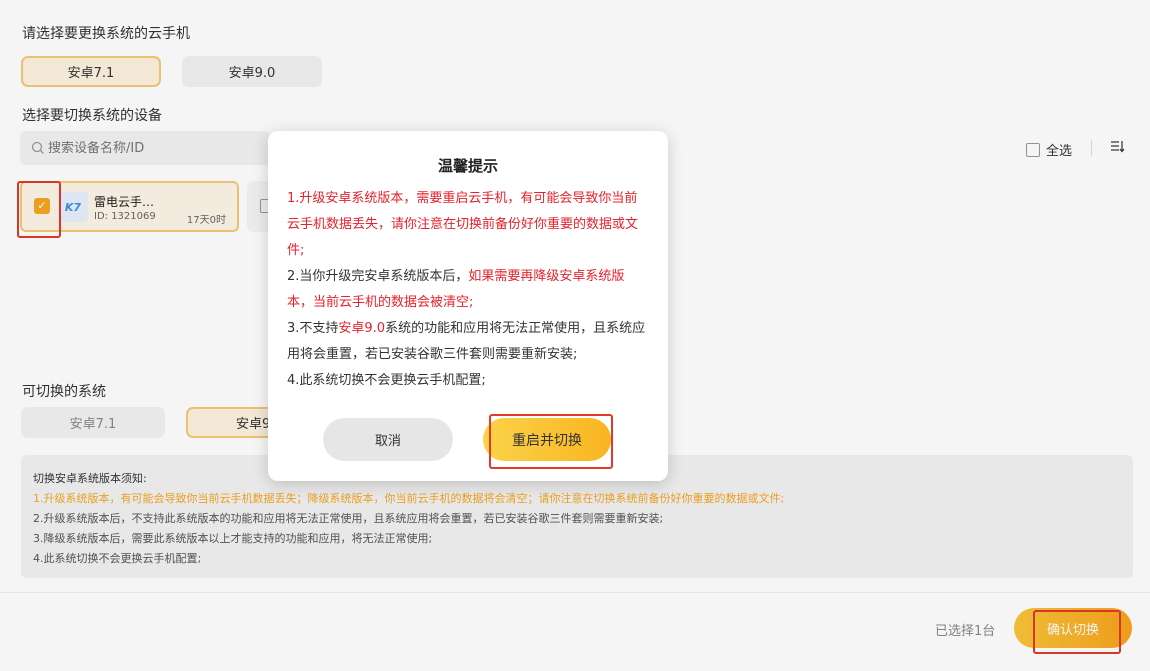 The width and height of the screenshot is (1150, 671). What do you see at coordinates (386, 380) in the screenshot?
I see `dialog-item-4: 4.此系统切换不会更换云手机配置;` at bounding box center [386, 380].